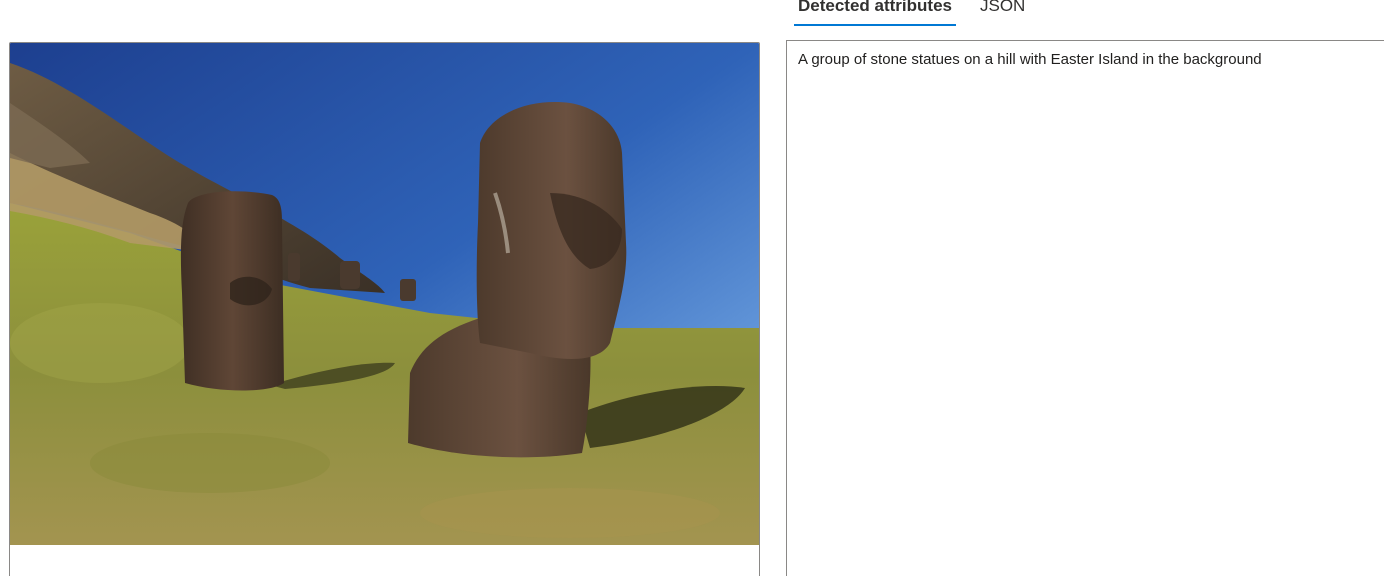 The image size is (1384, 576). What do you see at coordinates (1002, 7) in the screenshot?
I see `tab-label: JSON` at bounding box center [1002, 7].